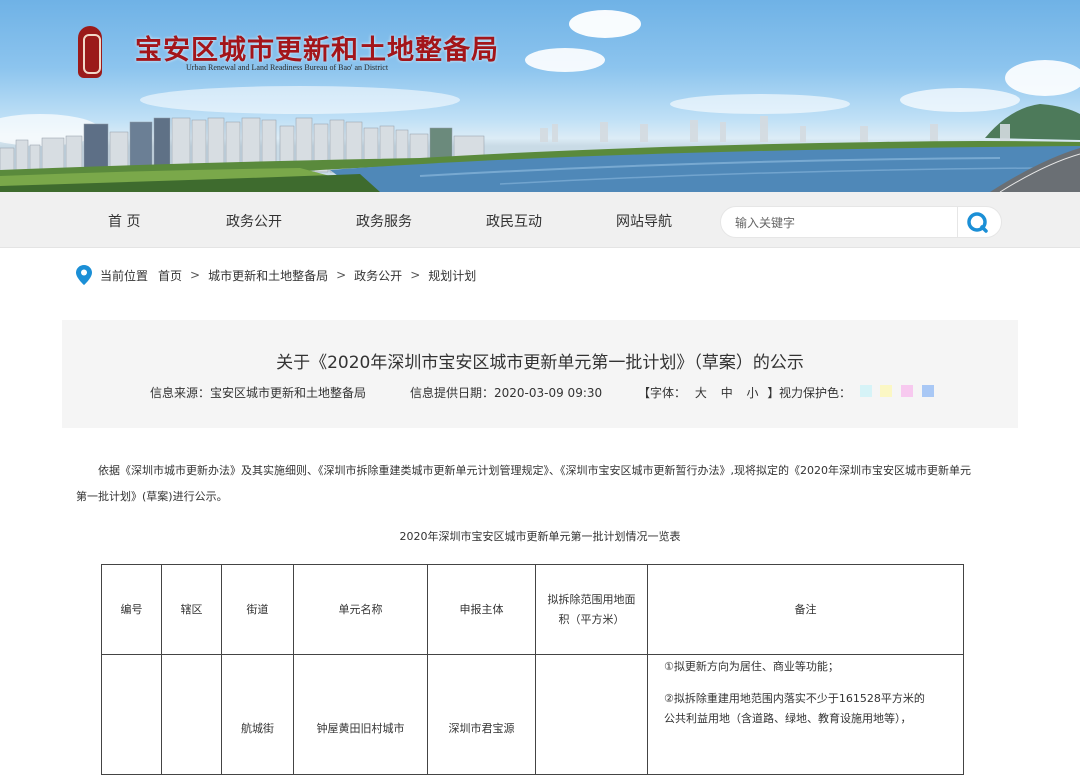 This screenshot has width=1080, height=775. I want to click on search-box, so click(861, 222).